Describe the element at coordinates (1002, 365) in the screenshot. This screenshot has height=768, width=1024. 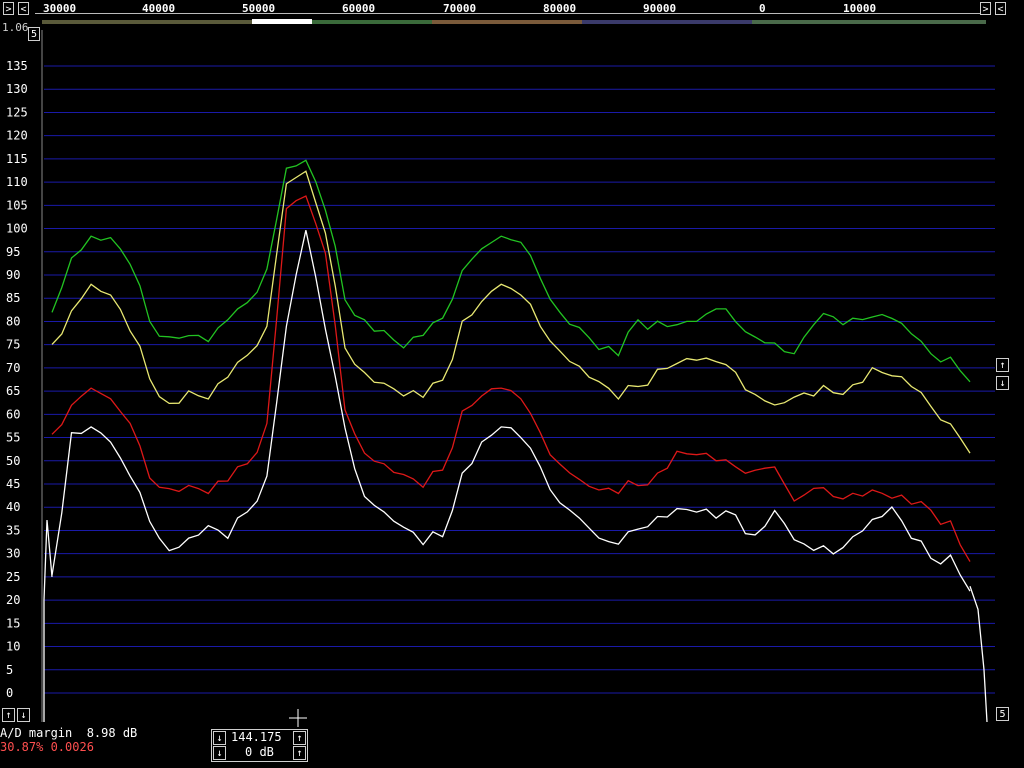
I see `right-up-button: ↑` at that location.